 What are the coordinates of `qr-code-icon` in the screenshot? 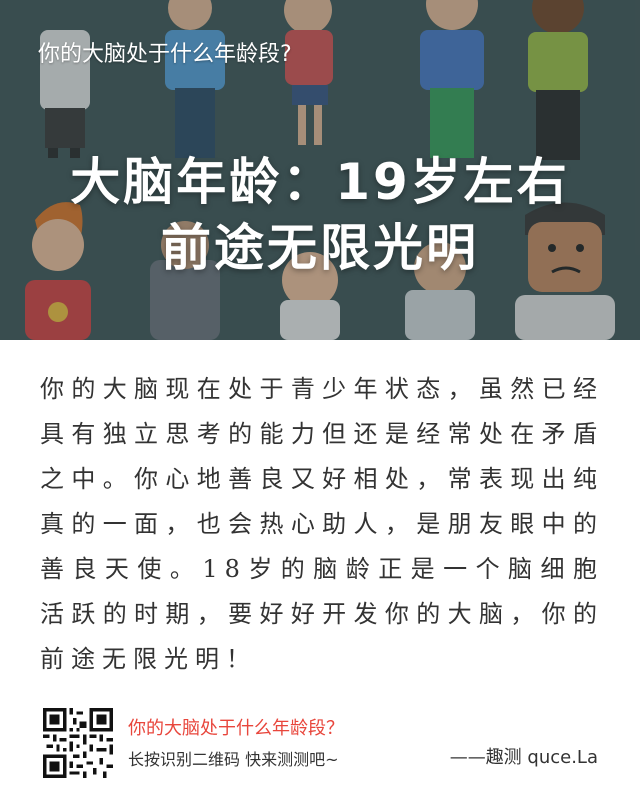 It's located at (78, 743).